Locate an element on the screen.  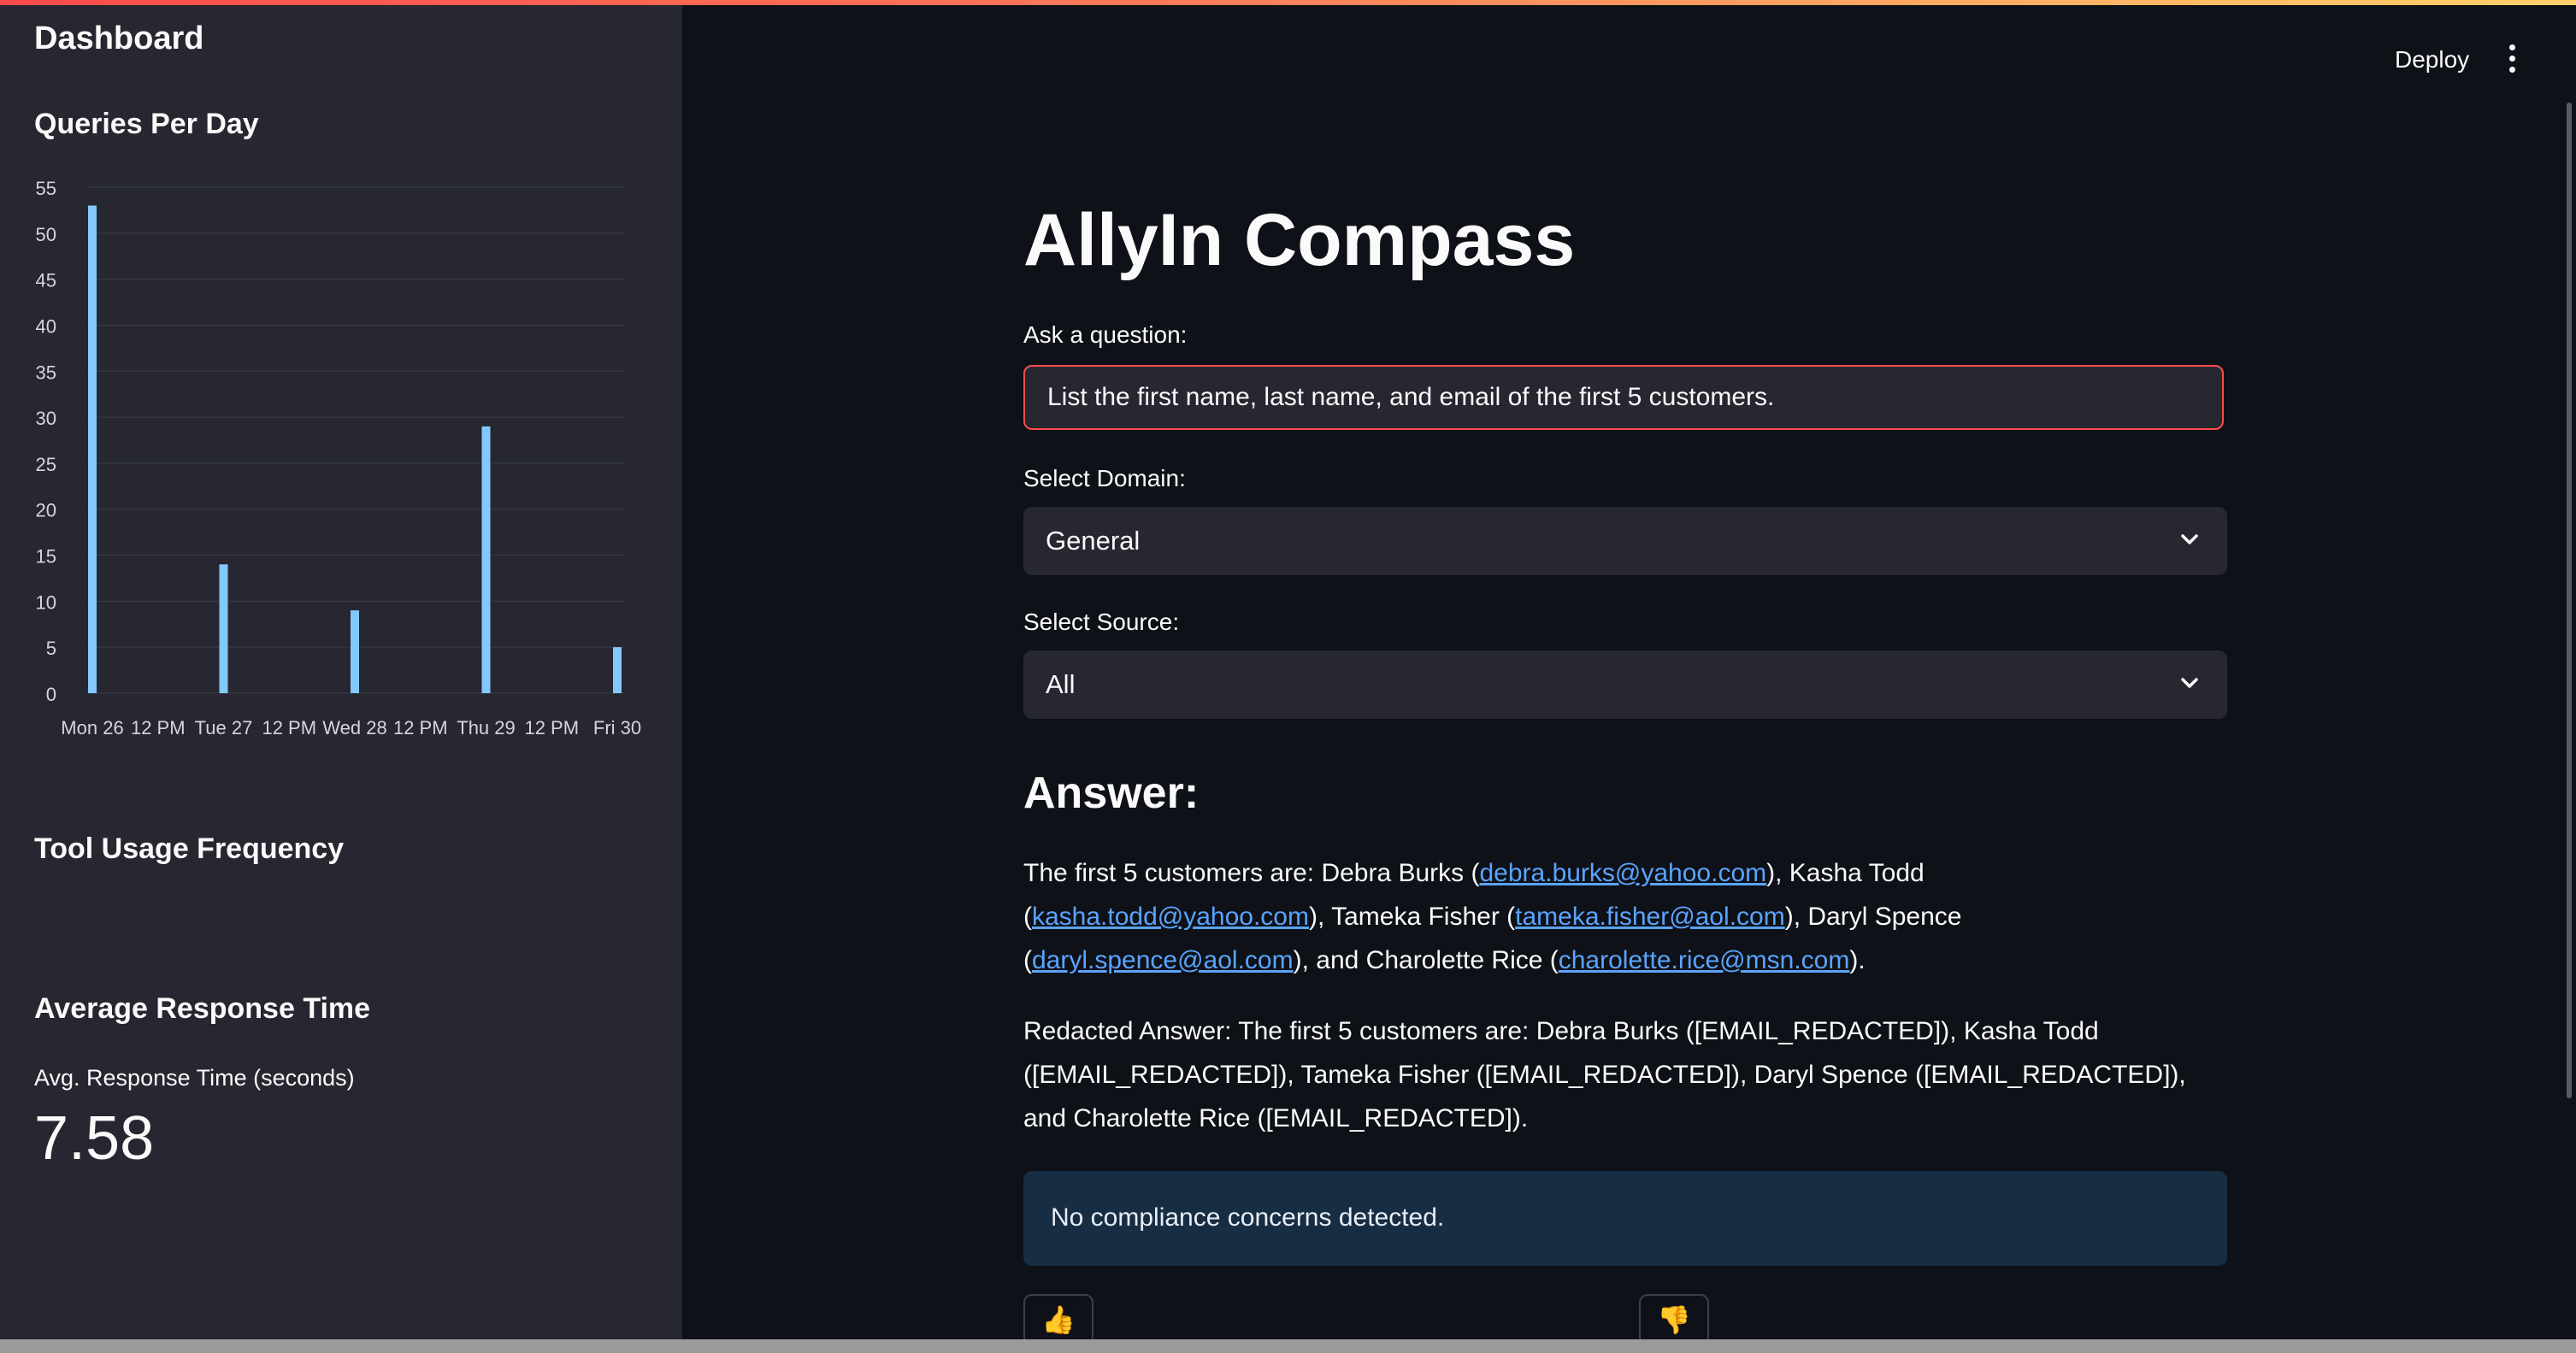
y-tick-label: 20 is located at coordinates (46, 510).